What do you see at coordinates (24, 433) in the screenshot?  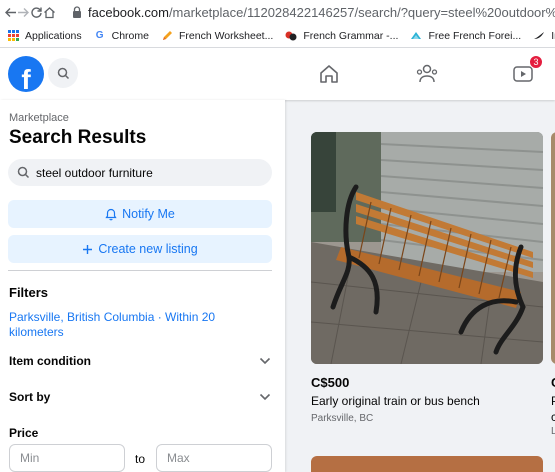 I see `price-label: Price` at bounding box center [24, 433].